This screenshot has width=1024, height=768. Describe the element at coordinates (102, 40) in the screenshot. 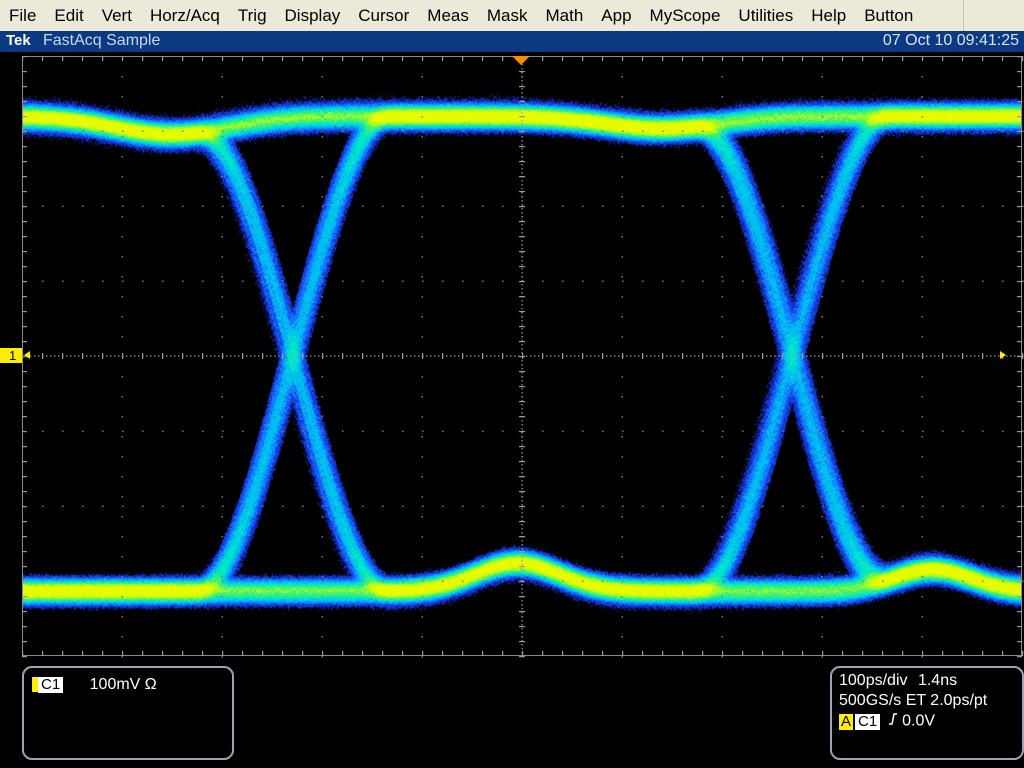

I see `acquisition-mode: FastAcq Sample` at that location.